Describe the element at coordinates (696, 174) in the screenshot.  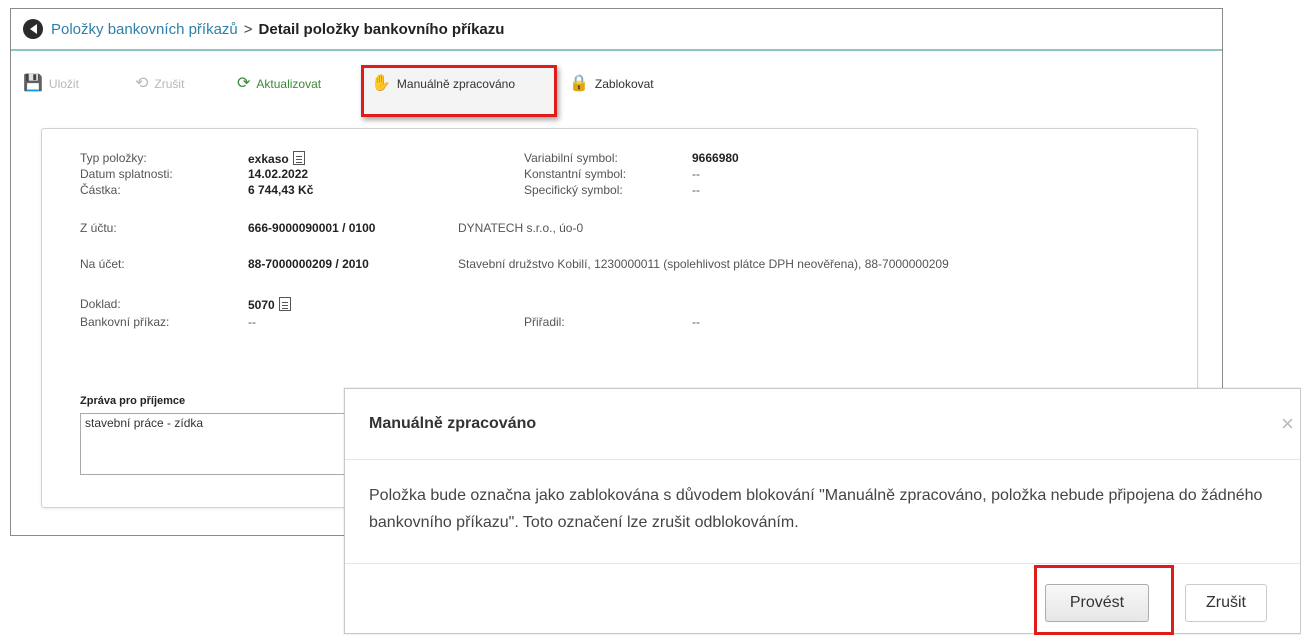
I see `constant-symbol-value: --` at that location.